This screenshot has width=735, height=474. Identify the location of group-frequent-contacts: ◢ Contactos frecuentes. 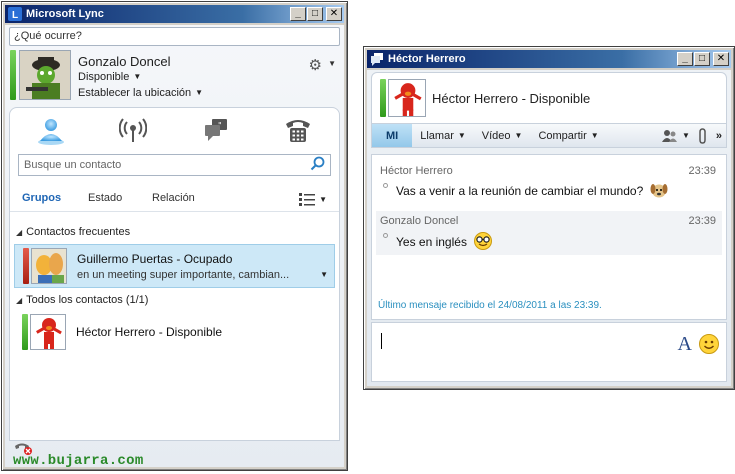
(73, 232).